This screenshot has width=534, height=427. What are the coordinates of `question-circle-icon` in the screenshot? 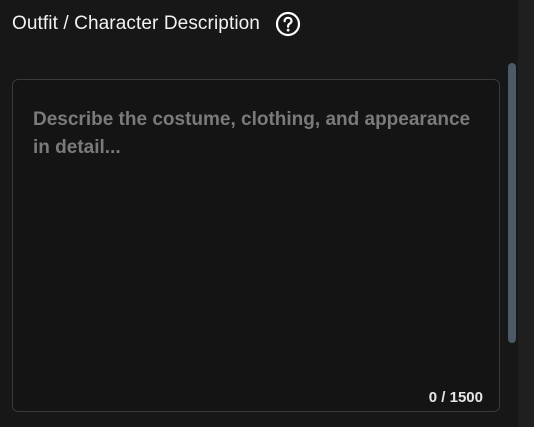 It's located at (288, 24).